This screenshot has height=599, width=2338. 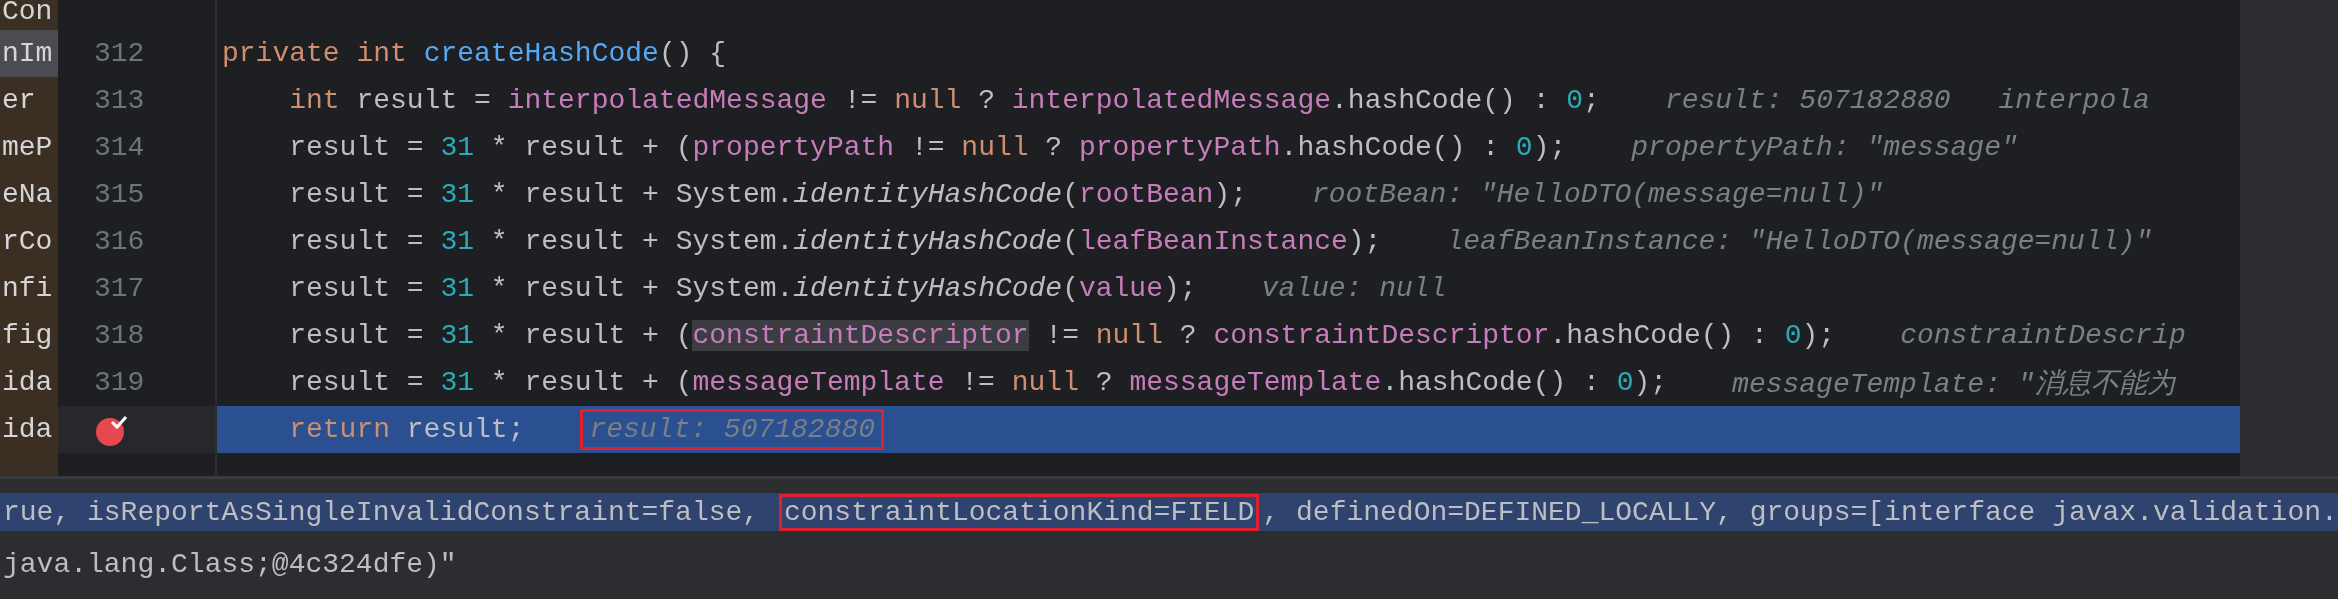 What do you see at coordinates (743, 288) in the screenshot?
I see `code-line: result = 31 * result + System.identityHashCode(value);` at bounding box center [743, 288].